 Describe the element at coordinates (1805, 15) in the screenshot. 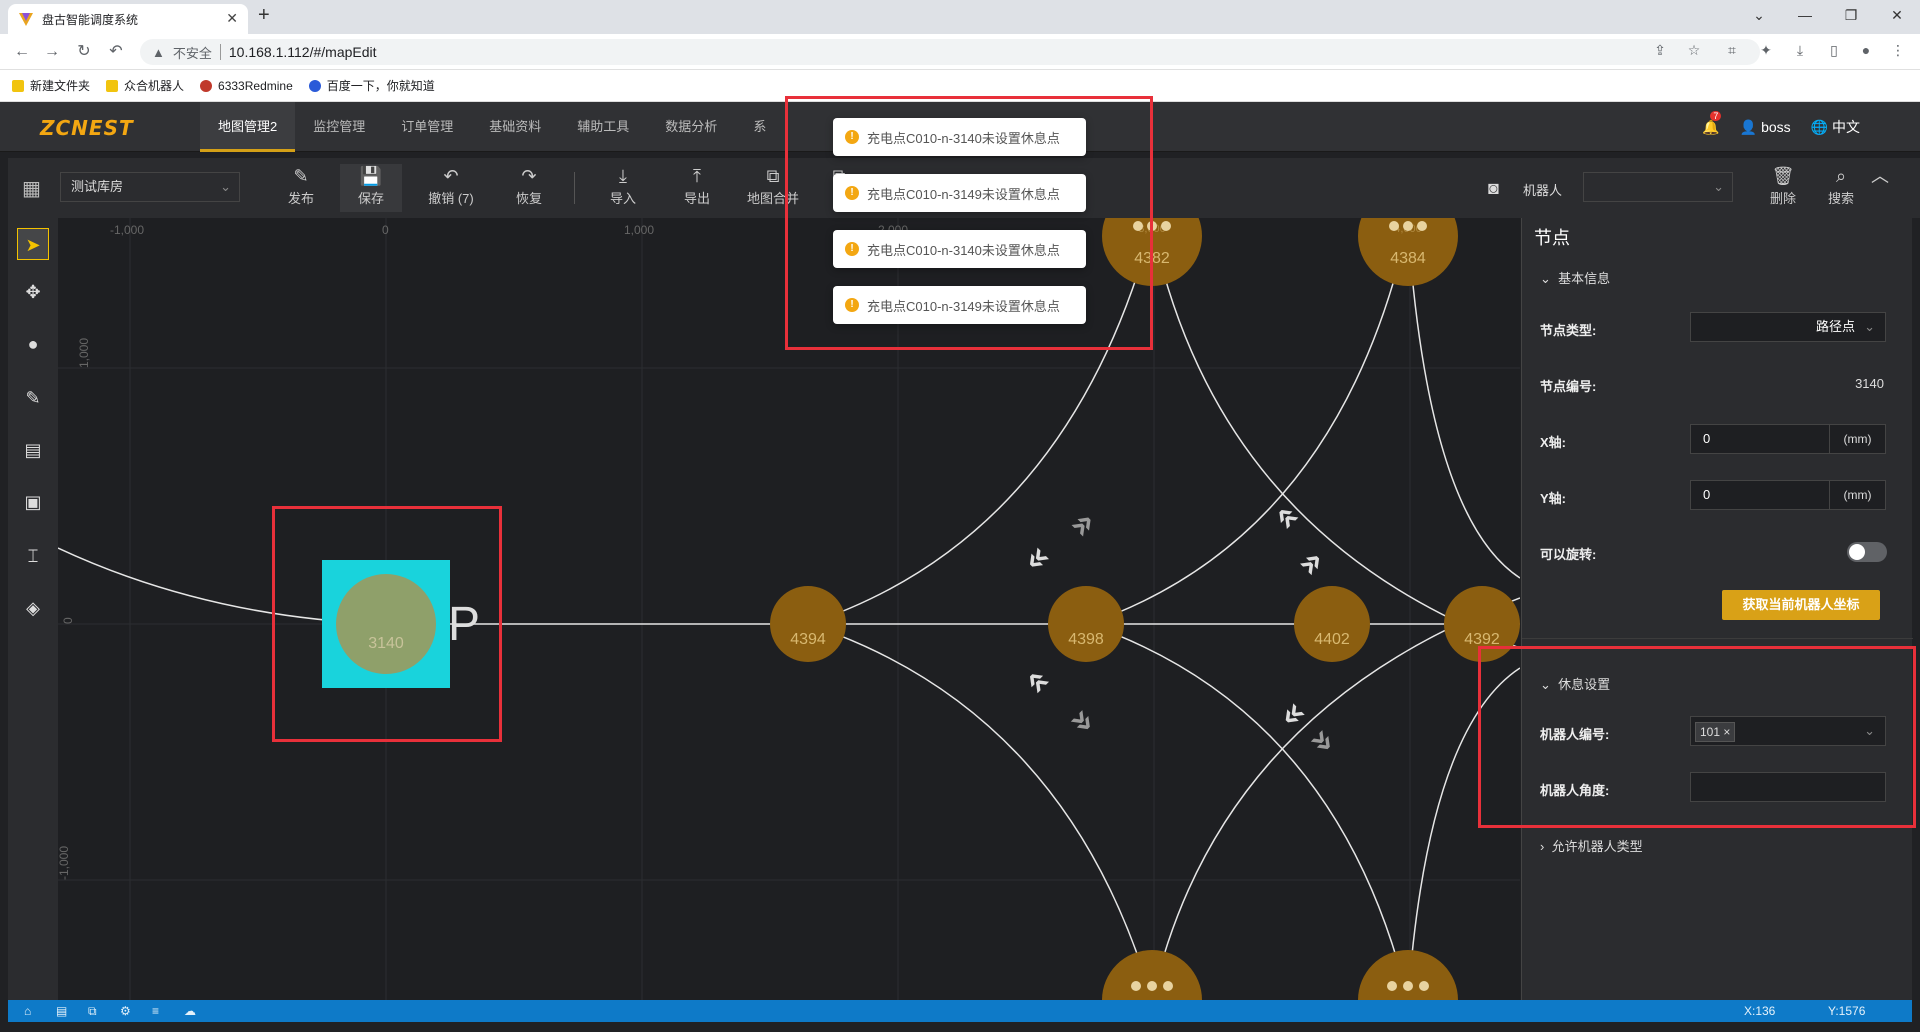

I see `minimize-icon: —` at that location.